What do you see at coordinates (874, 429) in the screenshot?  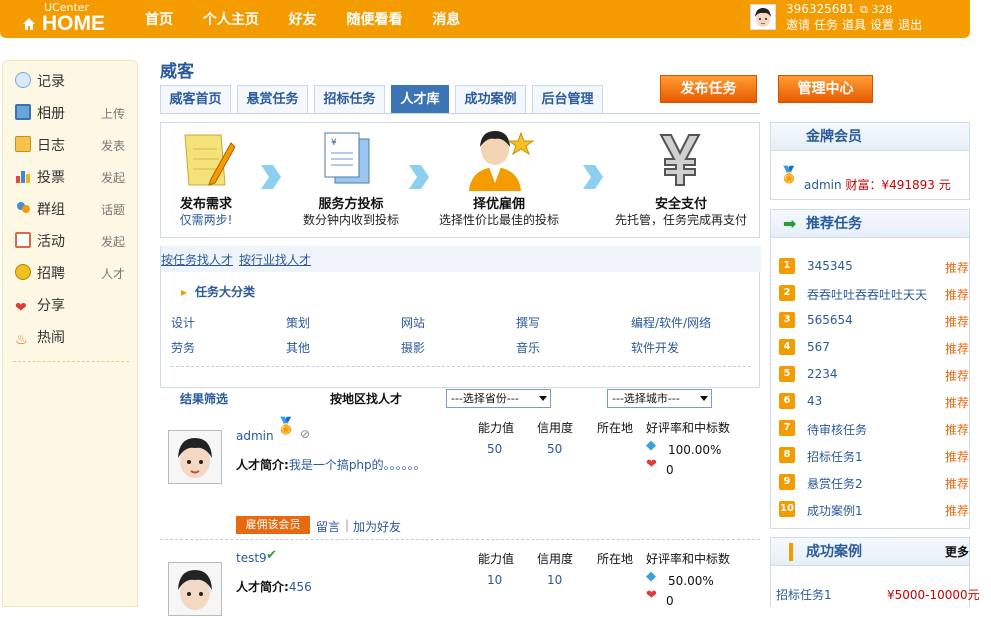 I see `recommended-item: 7 待审核任务 推荐` at bounding box center [874, 429].